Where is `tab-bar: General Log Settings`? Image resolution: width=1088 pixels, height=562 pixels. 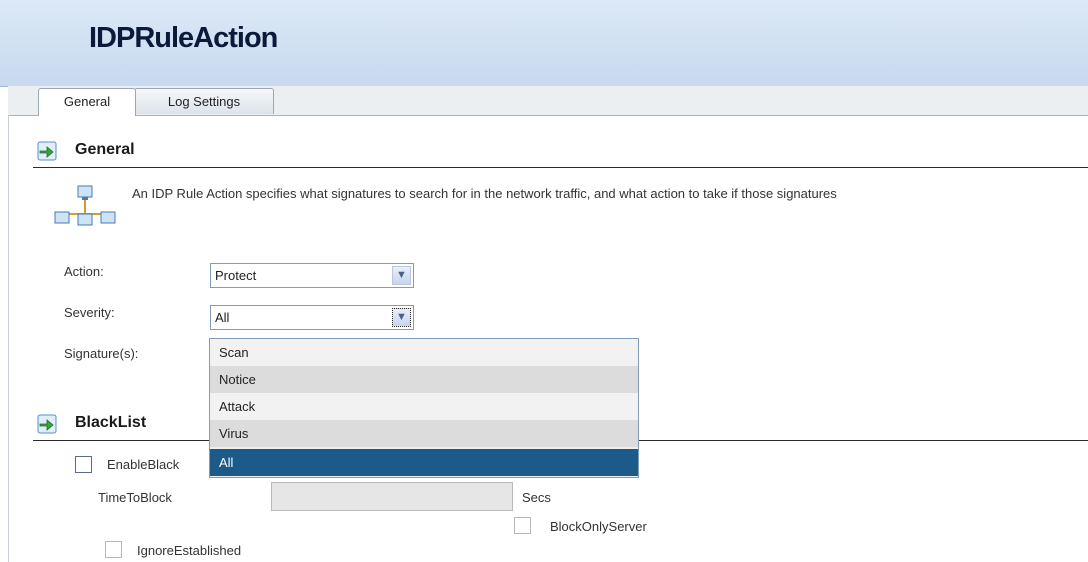
tab-bar: General Log Settings is located at coordinates (548, 101).